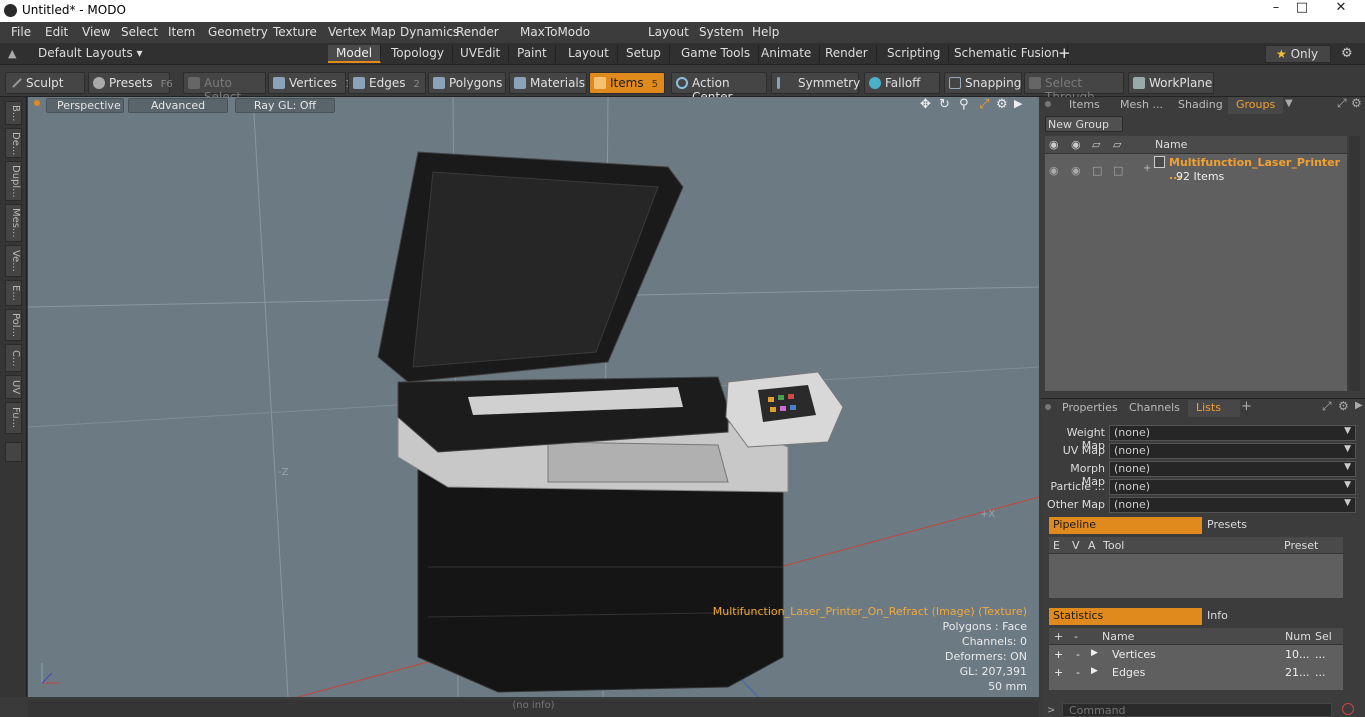 This screenshot has height=717, width=1365. What do you see at coordinates (984, 104) in the screenshot?
I see `fit-view-icon: ⤢` at bounding box center [984, 104].